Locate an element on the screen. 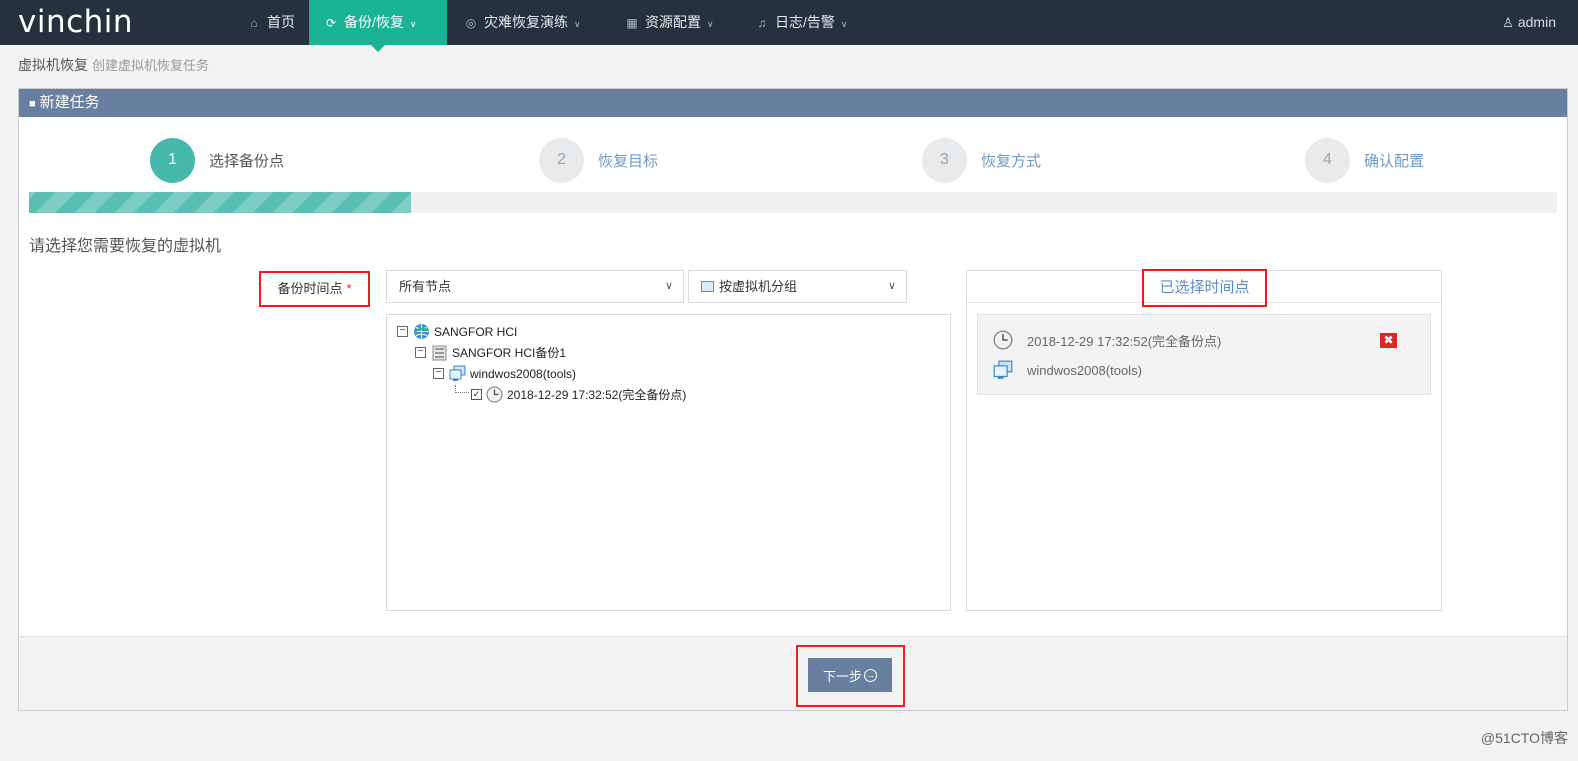 Image resolution: width=1578 pixels, height=761 pixels. page-subtitle: 创建虚拟机恢复任务 is located at coordinates (151, 65).